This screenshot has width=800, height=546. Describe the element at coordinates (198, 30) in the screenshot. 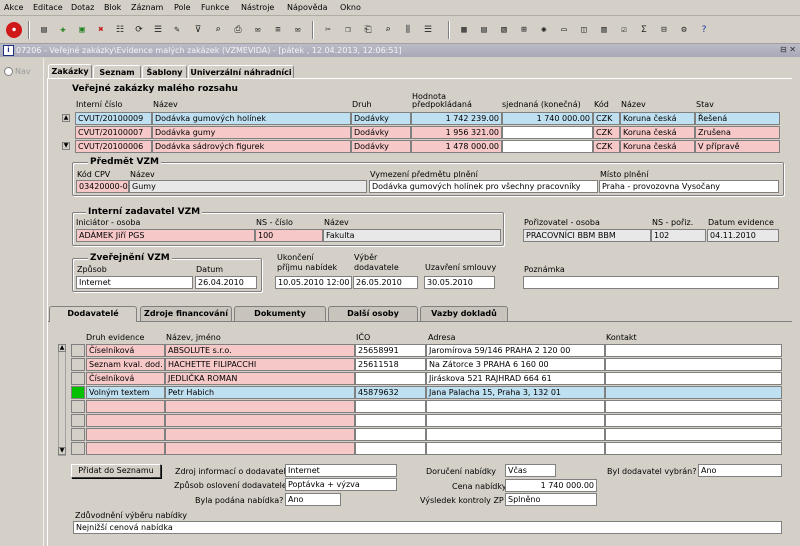

I see `filter-icon: ⊽` at that location.